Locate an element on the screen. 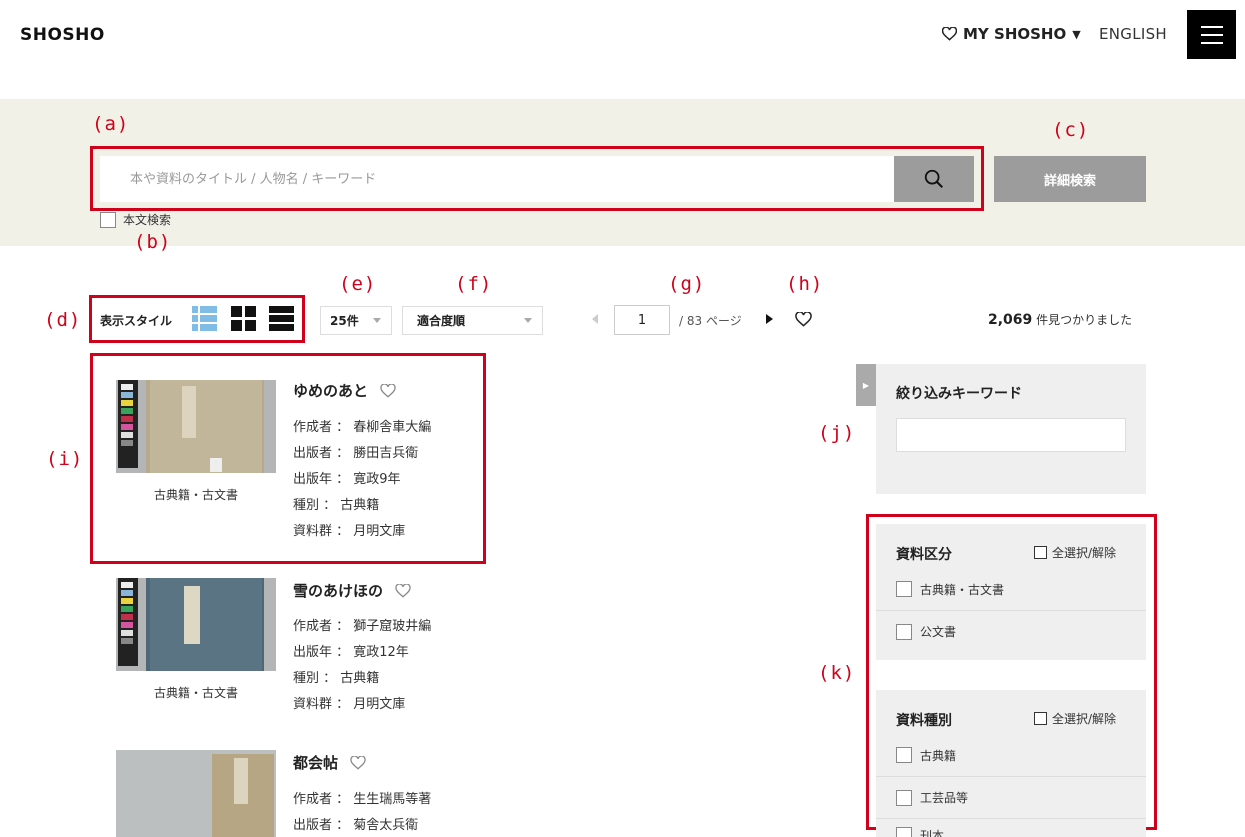 The width and height of the screenshot is (1245, 837). annotation-f: (f) is located at coordinates (474, 284).